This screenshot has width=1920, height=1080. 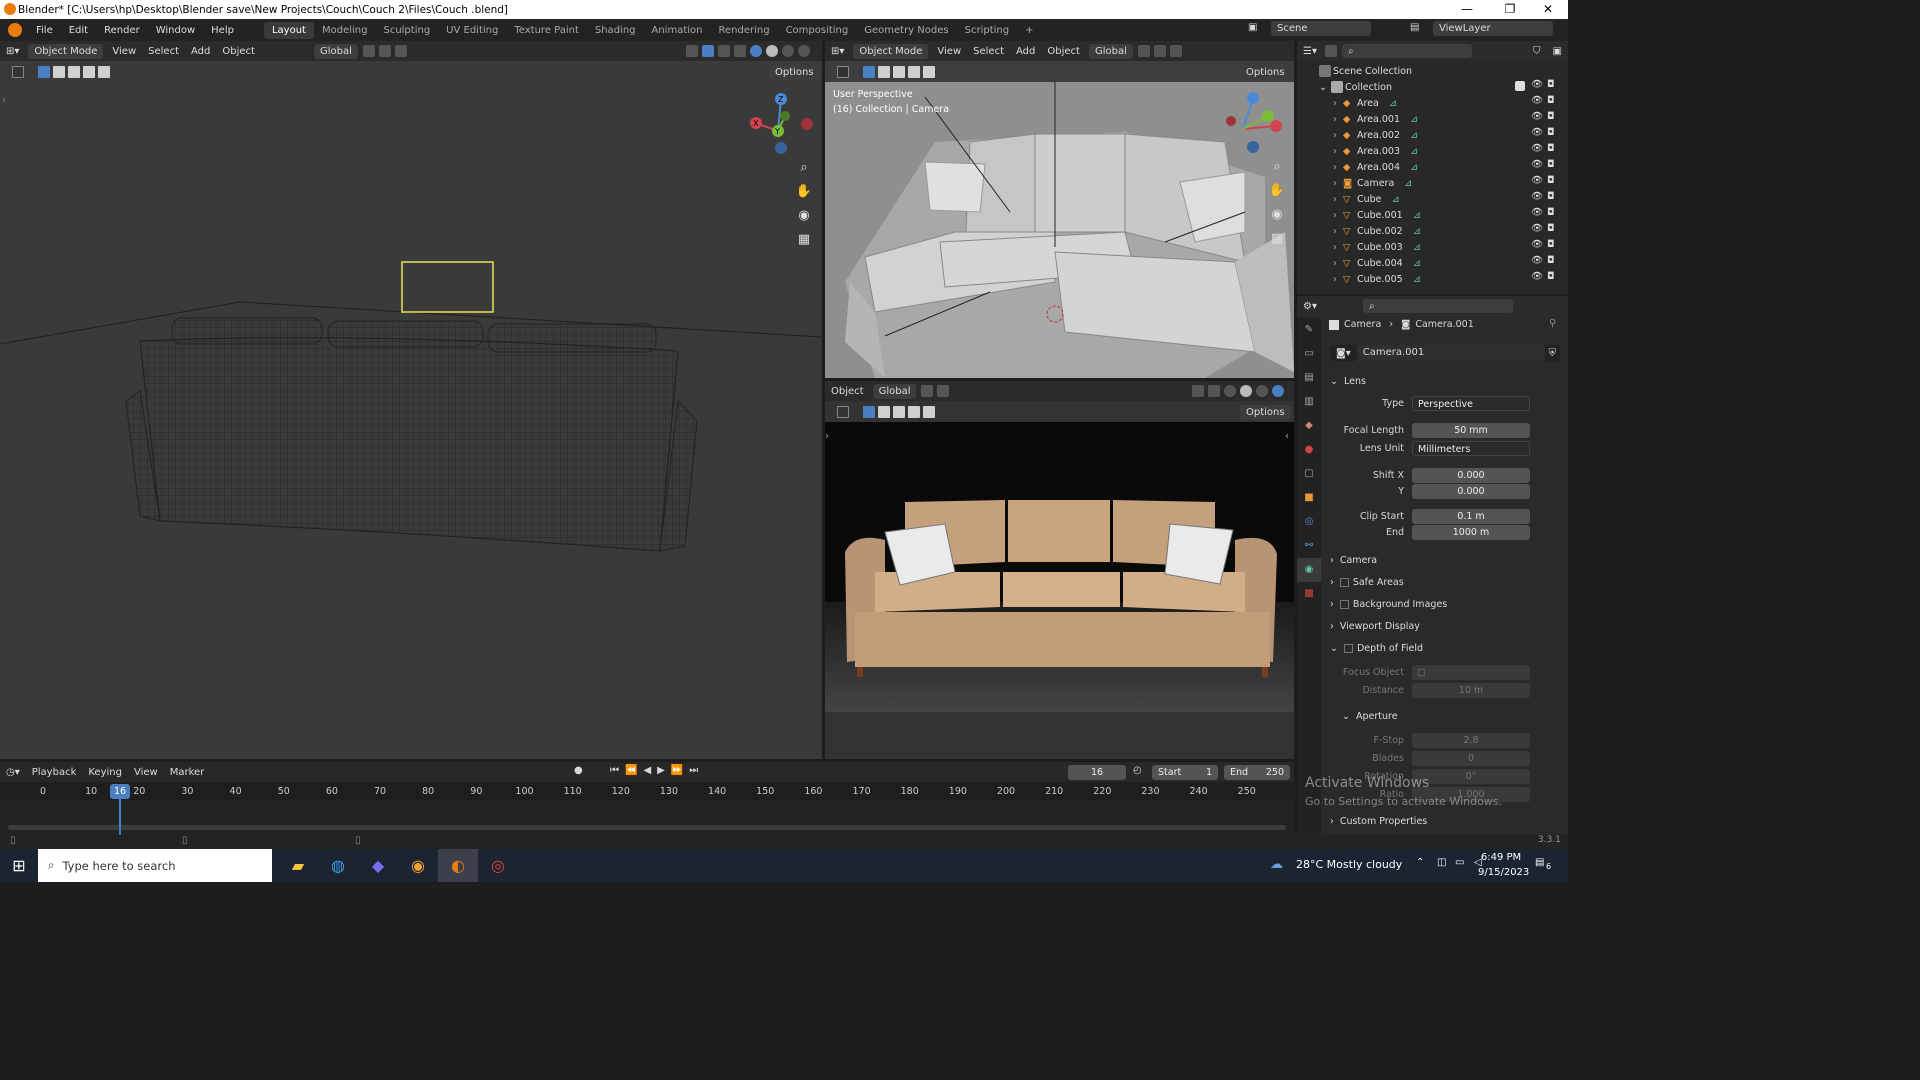 What do you see at coordinates (1539, 862) in the screenshot?
I see `notifications-icon: ▤` at bounding box center [1539, 862].